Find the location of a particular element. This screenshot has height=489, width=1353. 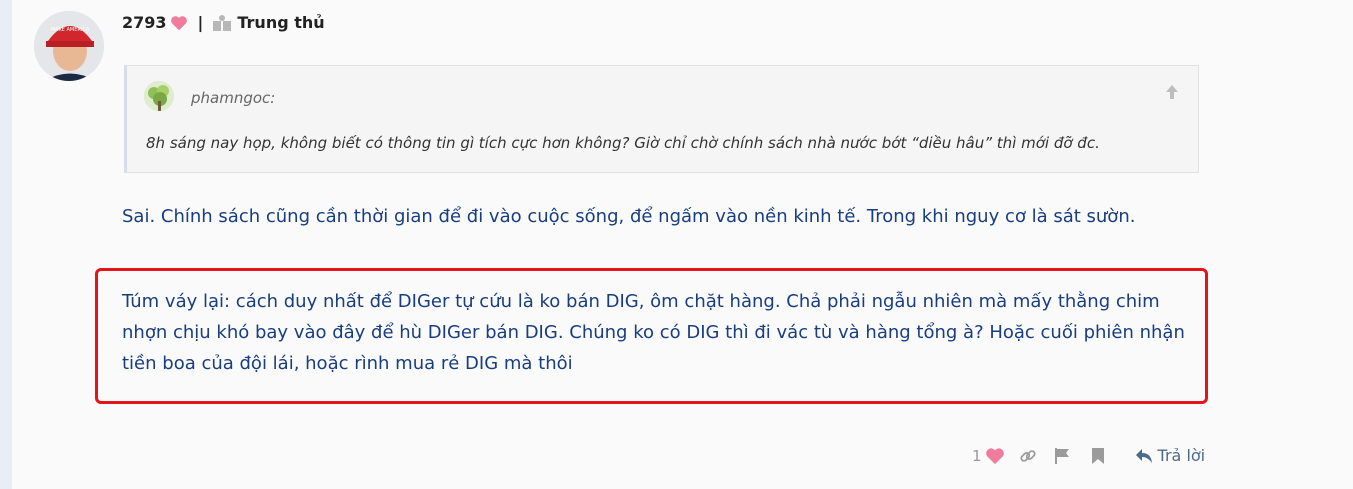

flag-icon is located at coordinates (1062, 456).